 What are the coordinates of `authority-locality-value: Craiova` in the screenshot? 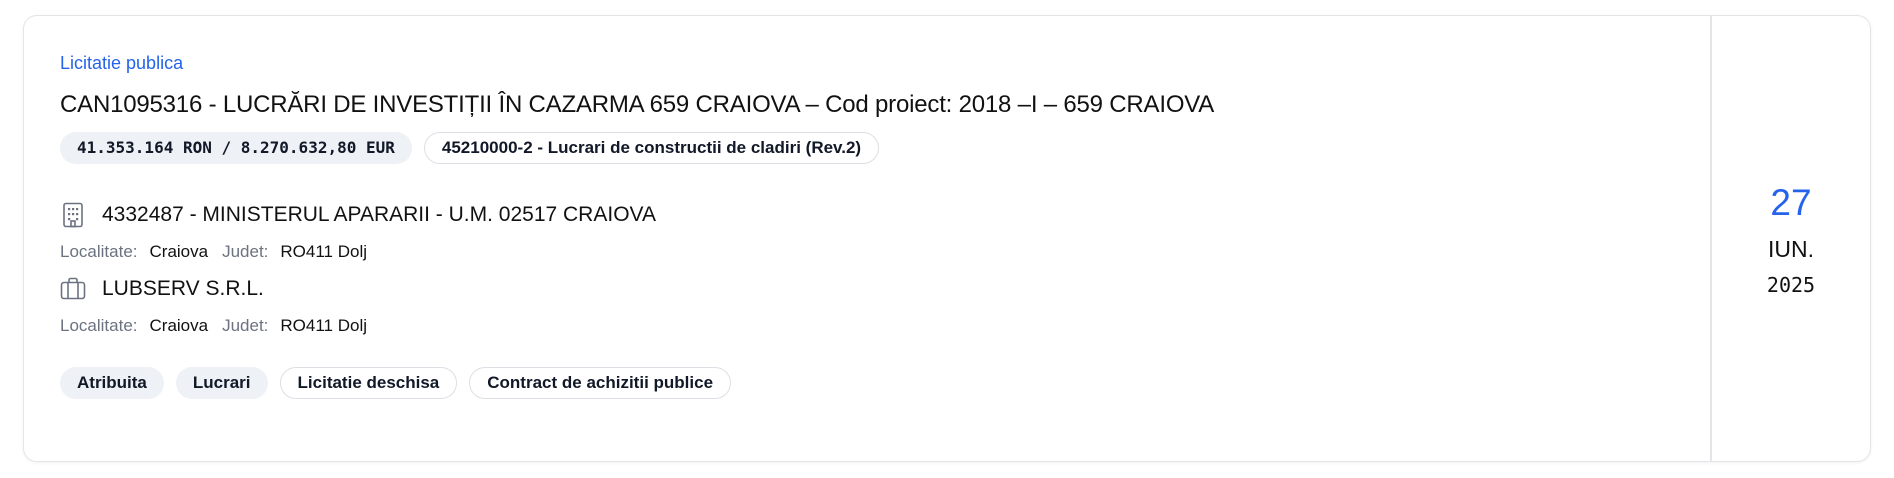 It's located at (179, 251).